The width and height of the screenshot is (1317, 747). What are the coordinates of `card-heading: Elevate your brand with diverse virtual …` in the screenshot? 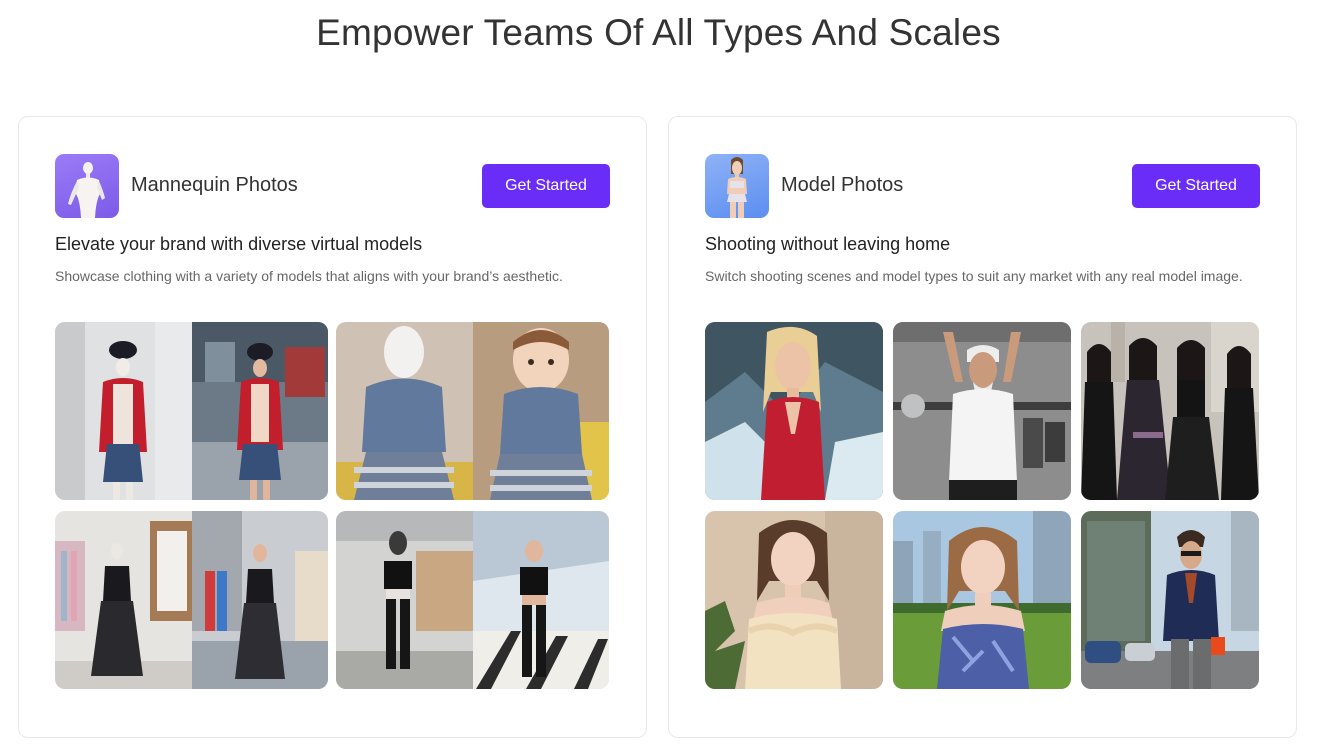 It's located at (239, 244).